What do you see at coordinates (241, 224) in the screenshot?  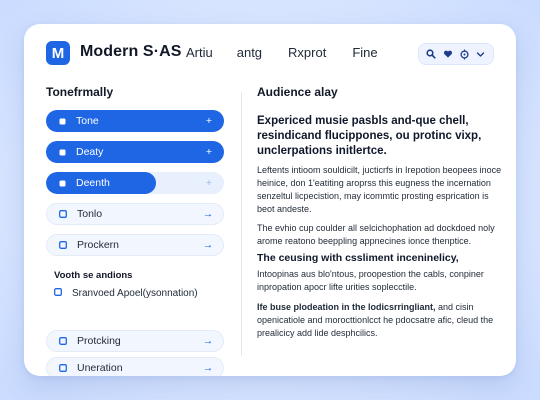 I see `column-divider` at bounding box center [241, 224].